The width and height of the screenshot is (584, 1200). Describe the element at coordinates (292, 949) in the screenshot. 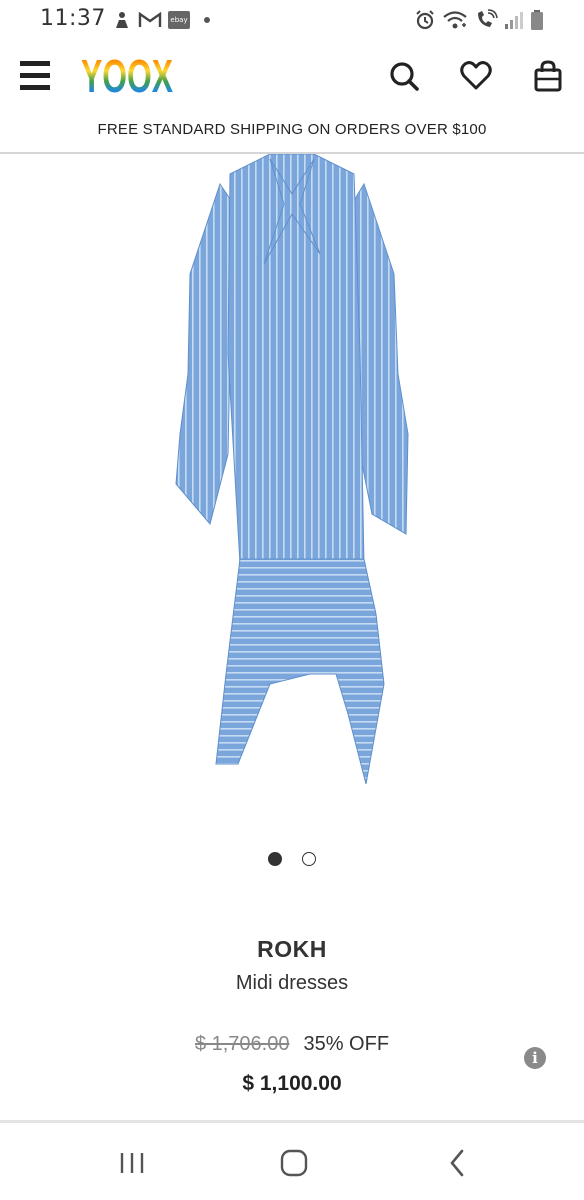

I see `product-brand: ROKH` at that location.